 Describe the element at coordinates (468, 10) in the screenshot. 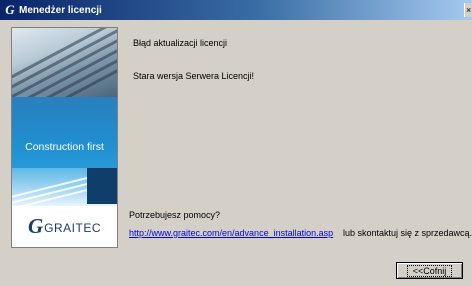

I see `close-icon: ×` at that location.